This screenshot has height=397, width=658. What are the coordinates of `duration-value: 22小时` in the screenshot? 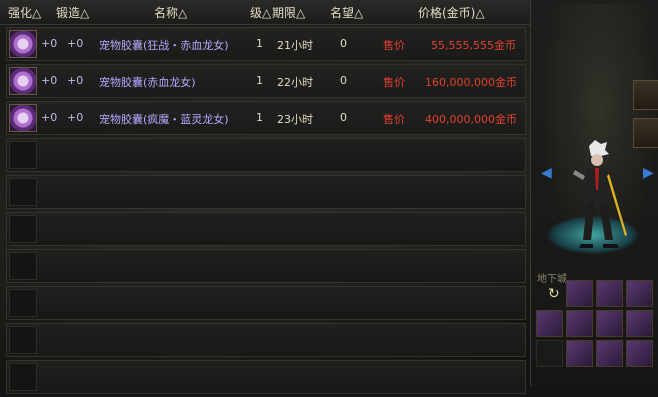 It's located at (295, 82).